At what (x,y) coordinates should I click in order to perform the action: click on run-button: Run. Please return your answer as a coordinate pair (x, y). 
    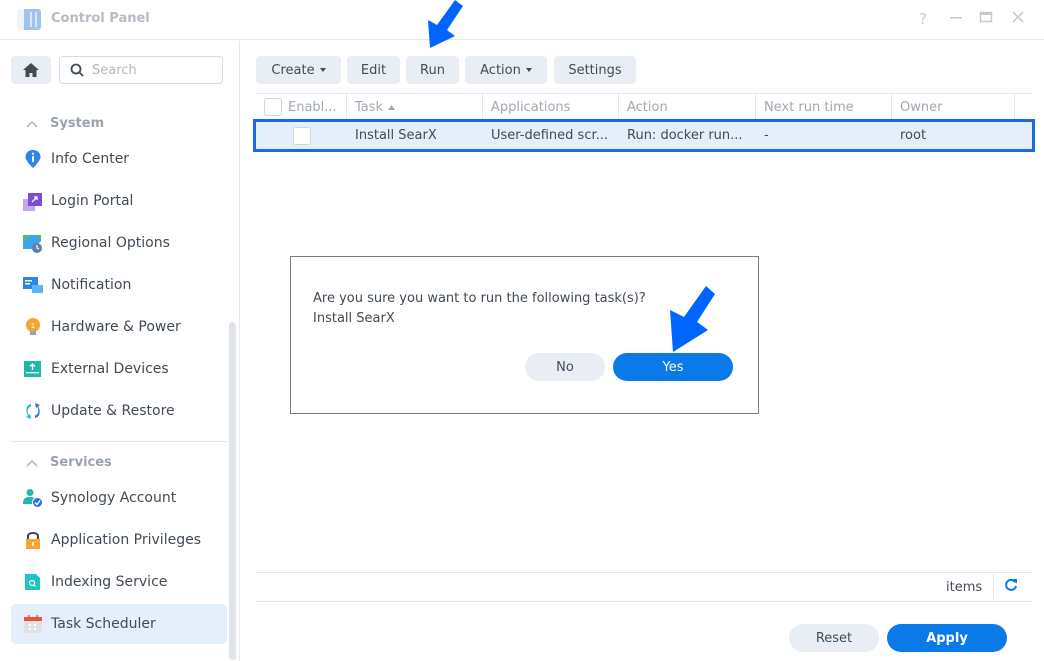
    Looking at the image, I should click on (432, 70).